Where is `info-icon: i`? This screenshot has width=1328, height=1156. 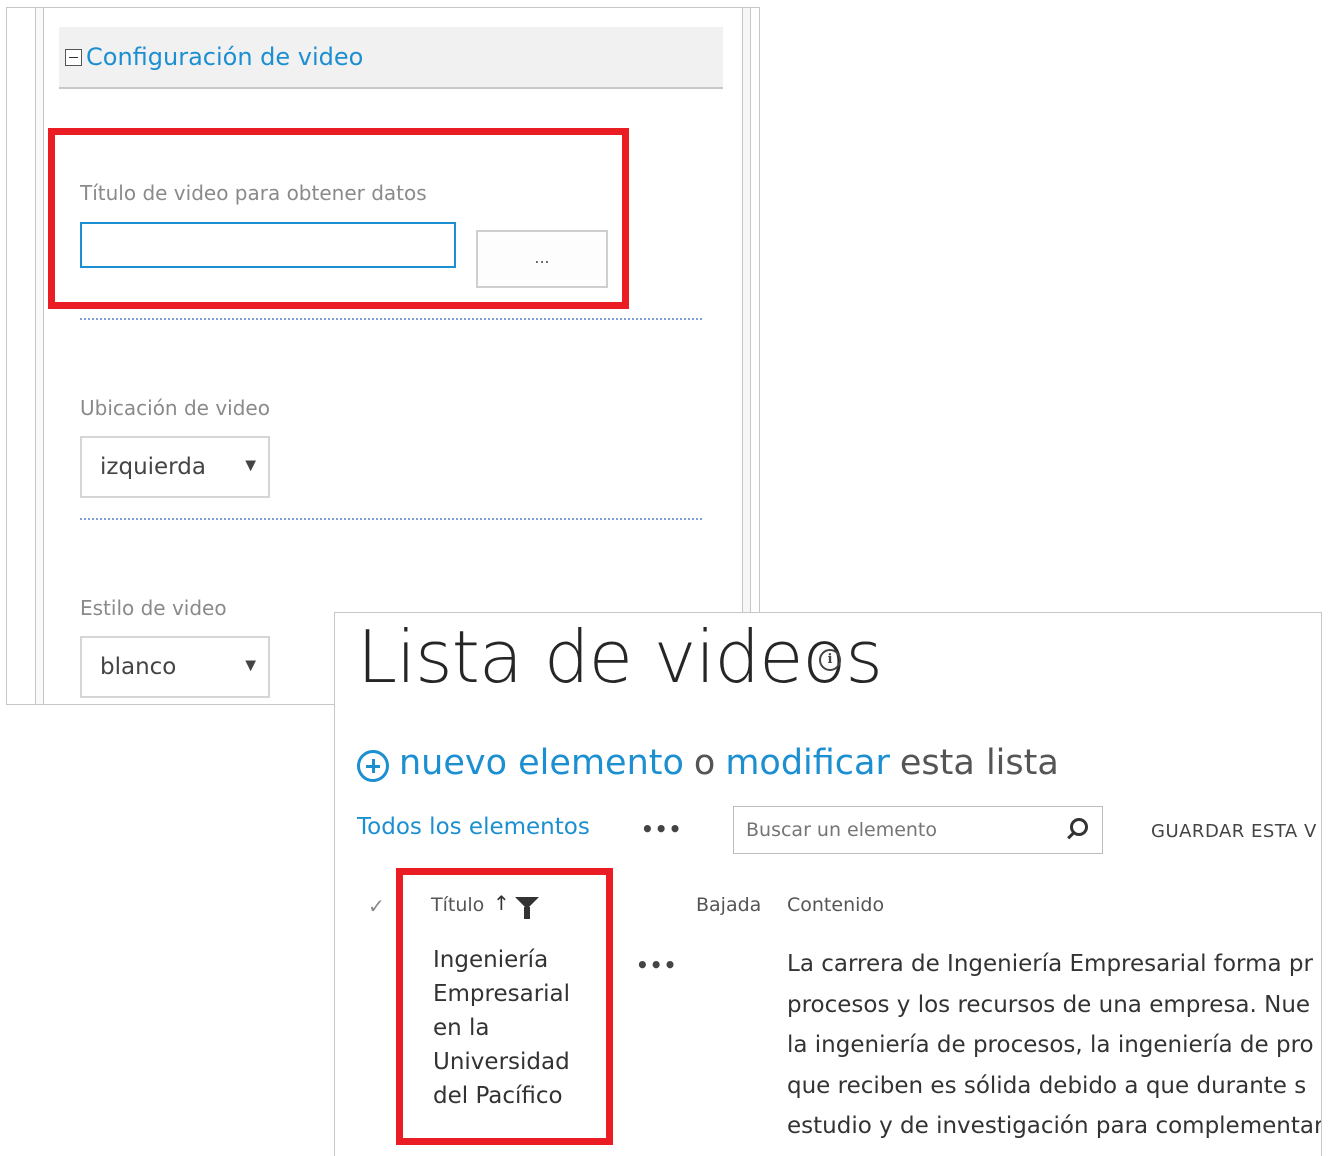
info-icon: i is located at coordinates (830, 660).